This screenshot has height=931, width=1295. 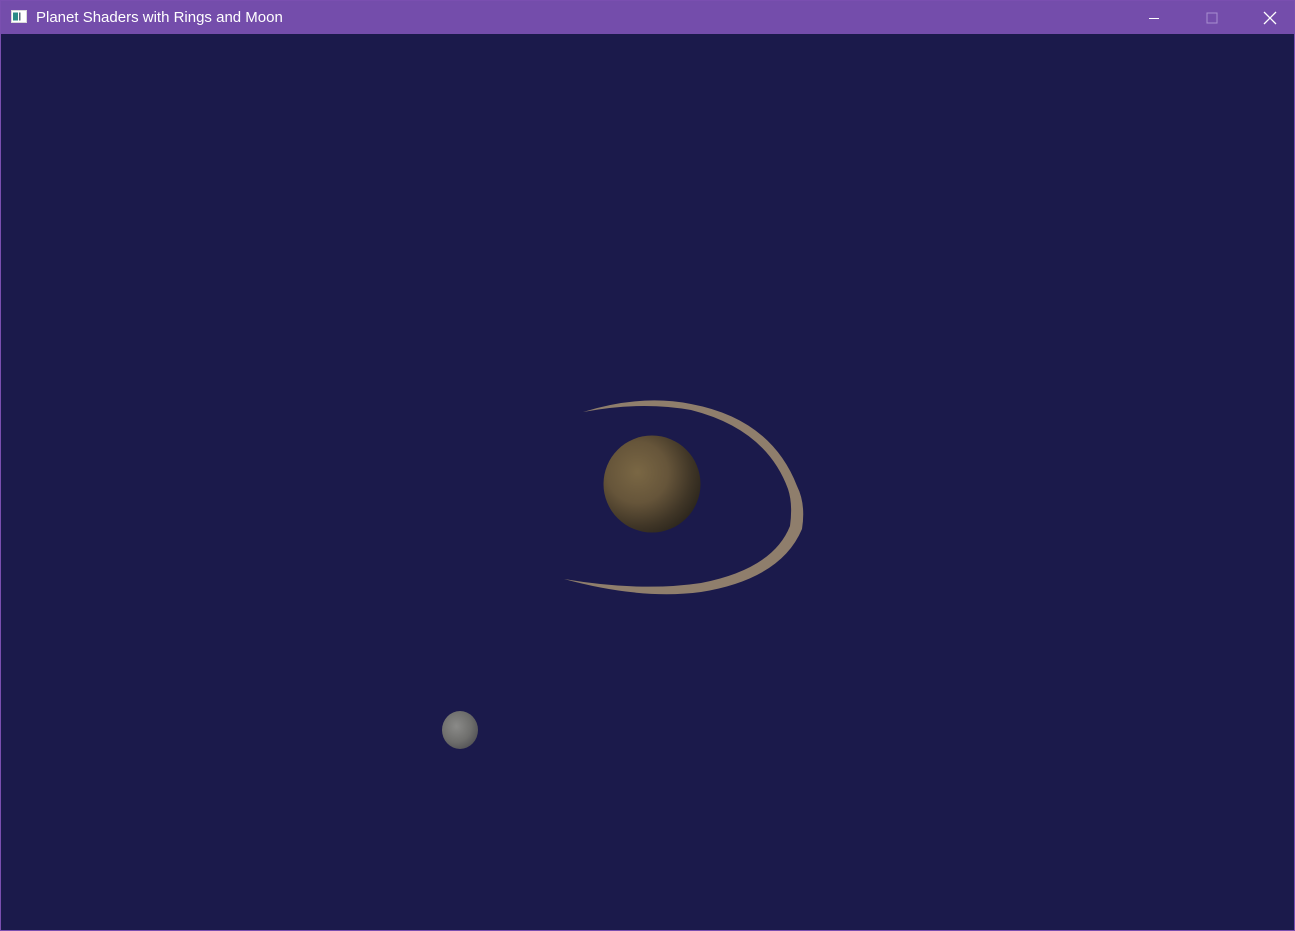 I want to click on maximize-icon, so click(x=1212, y=17).